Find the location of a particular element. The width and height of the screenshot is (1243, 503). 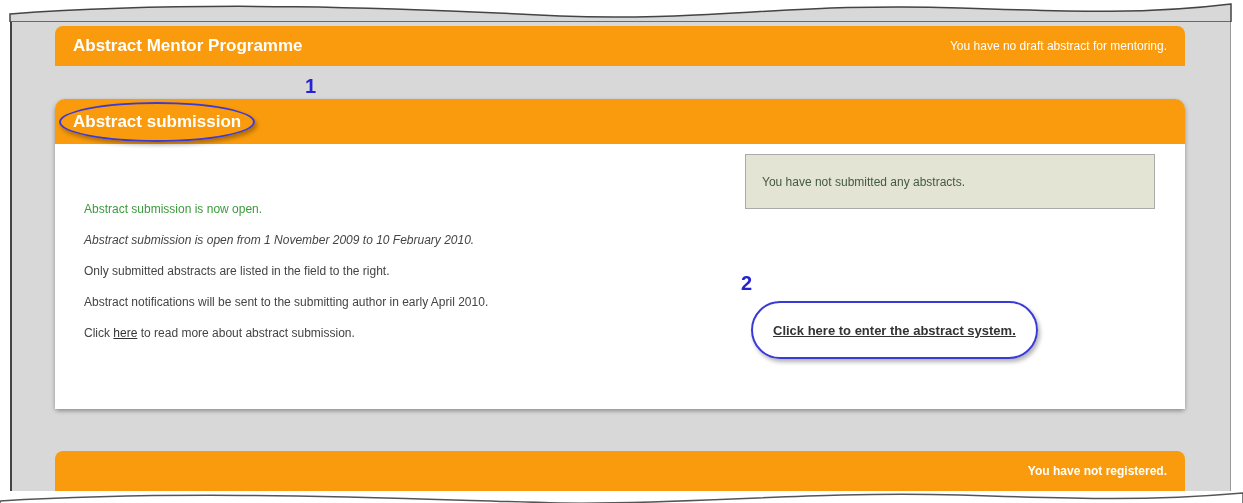

paragraph: Abstract notifications will be sent to the submitting author in early April 2010. is located at coordinates (286, 302).